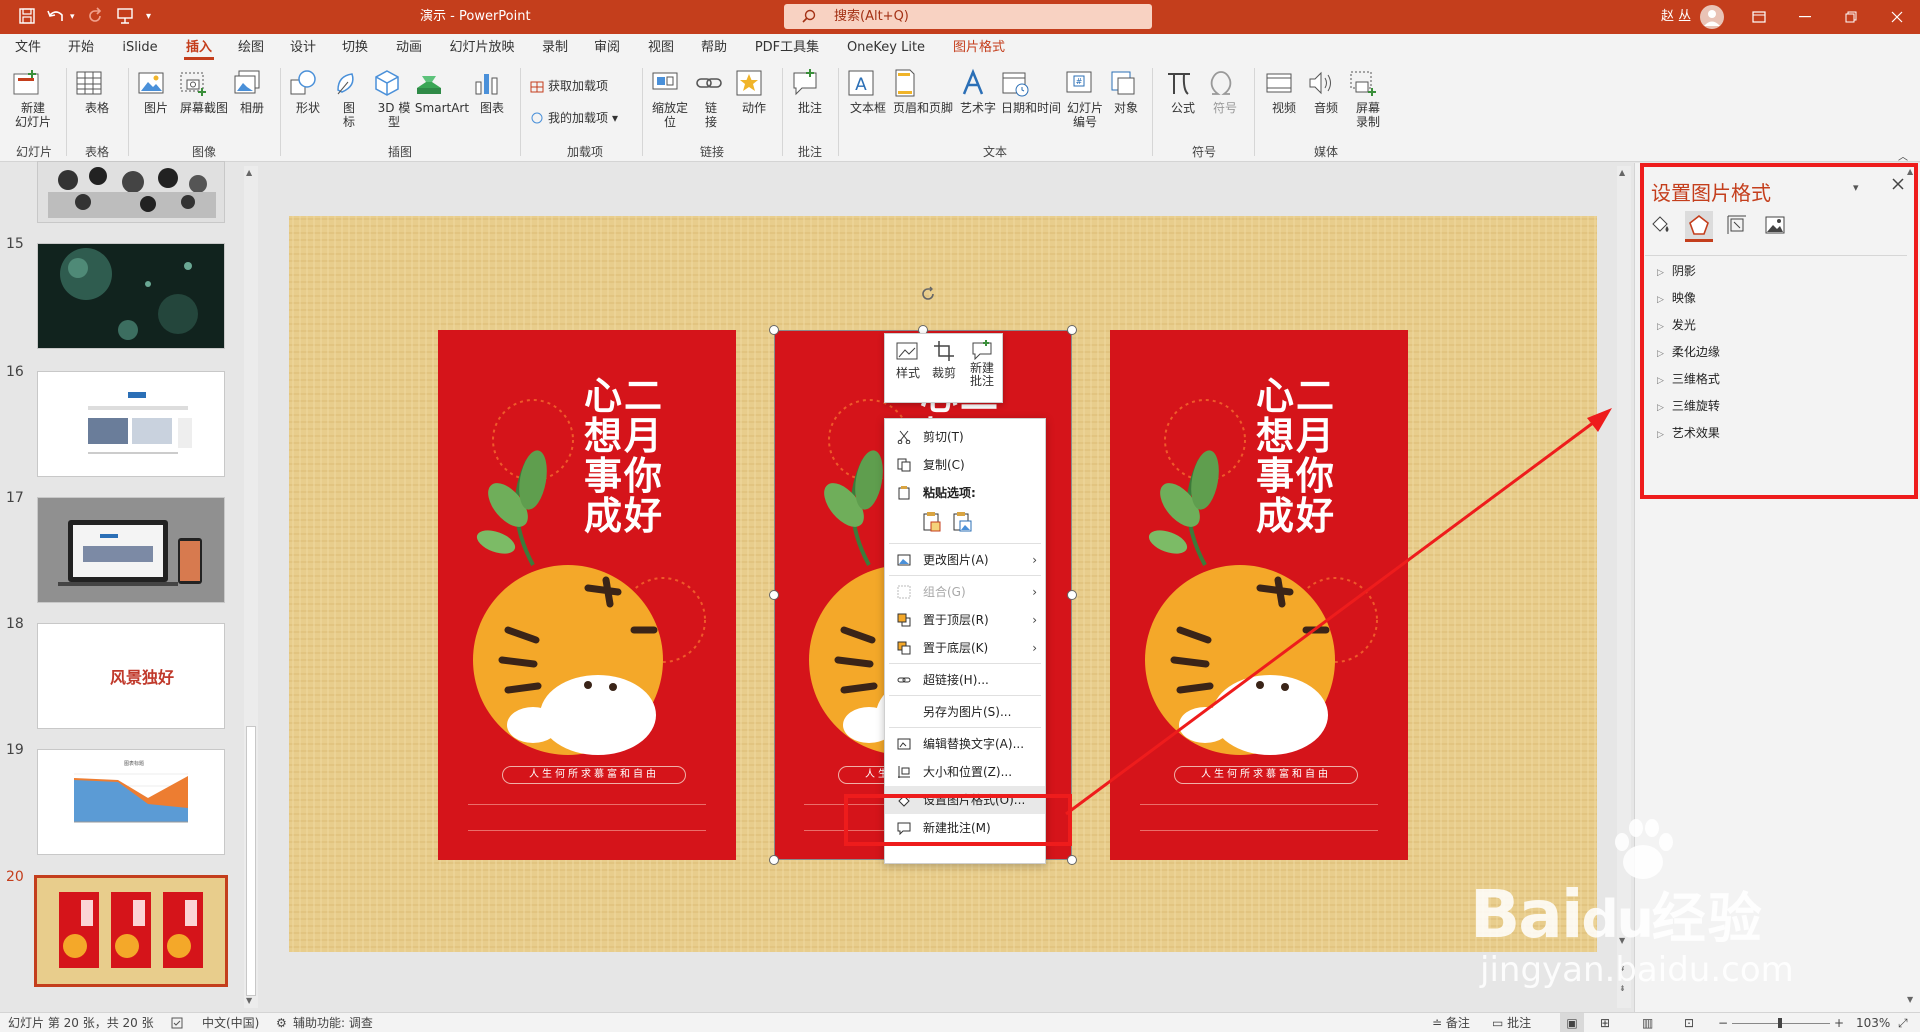  I want to click on header-footer-button: 页眉和页脚, so click(923, 91).